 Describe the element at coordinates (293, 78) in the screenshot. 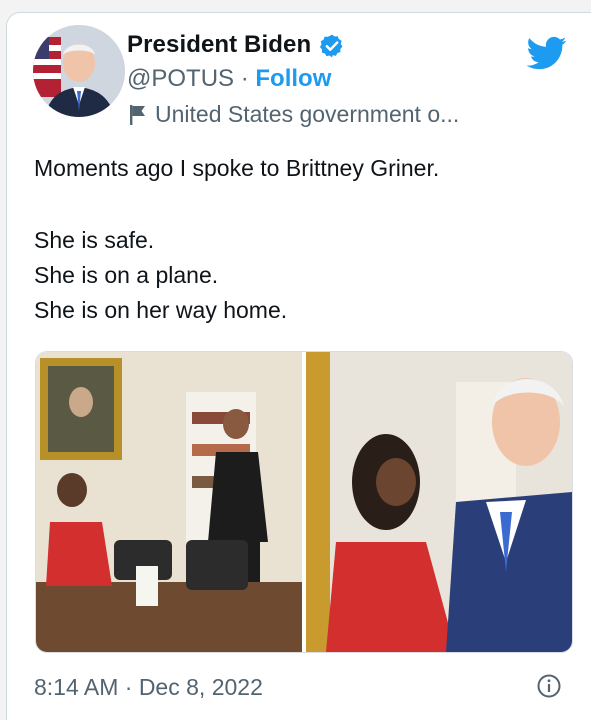

I see `follow-button: Follow` at that location.